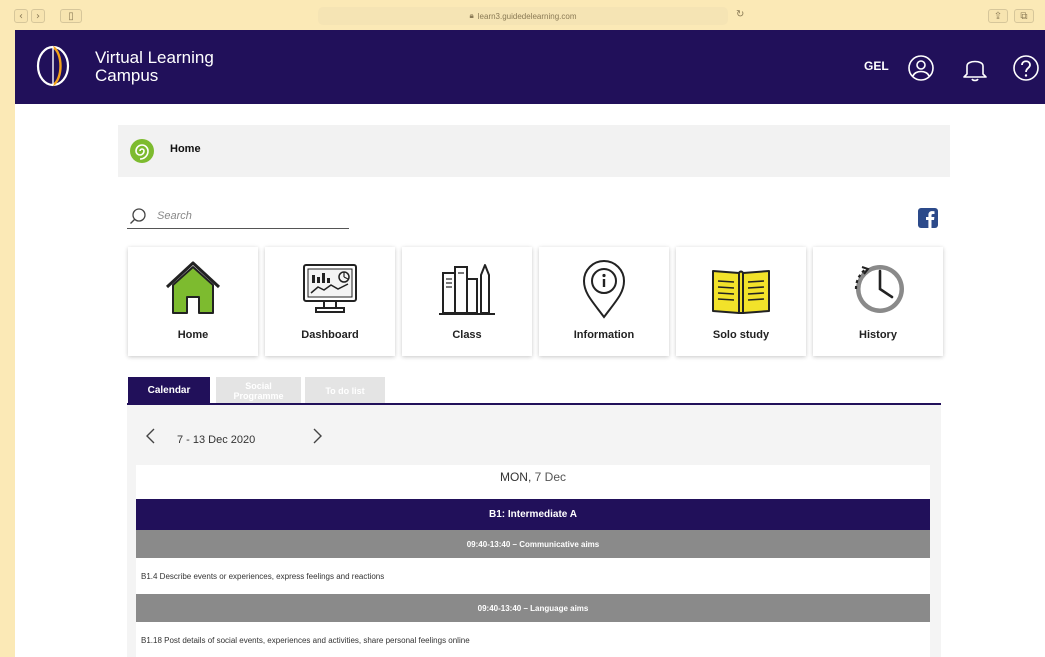  I want to click on breadcrumb-current: Home, so click(185, 149).